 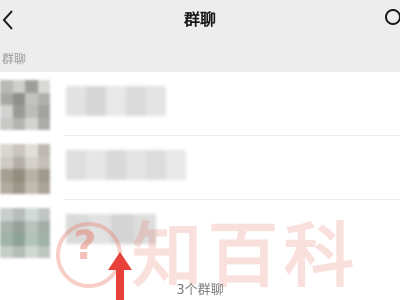 I want to click on top-bar: 群聊, so click(x=200, y=22).